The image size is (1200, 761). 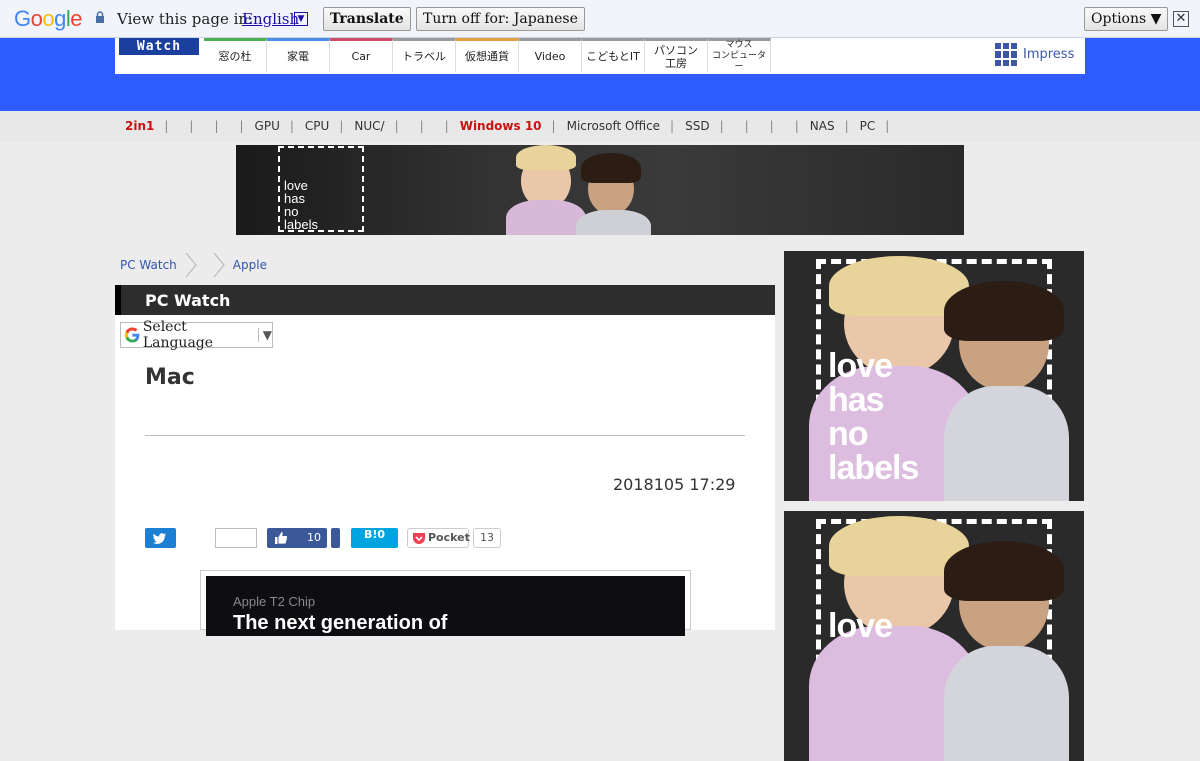 I want to click on site-tab: トラベル, so click(x=424, y=55).